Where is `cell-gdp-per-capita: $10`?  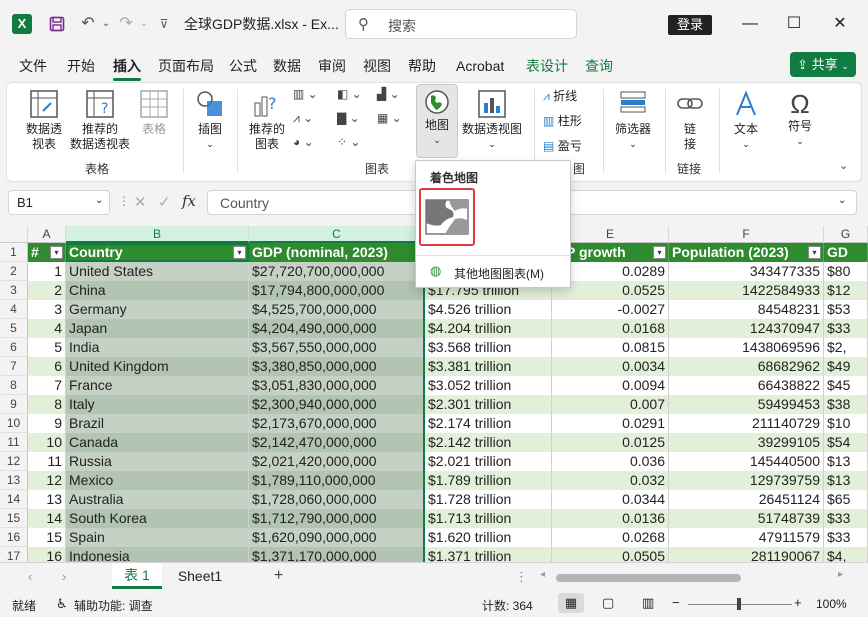
cell-gdp-per-capita: $10 is located at coordinates (846, 423).